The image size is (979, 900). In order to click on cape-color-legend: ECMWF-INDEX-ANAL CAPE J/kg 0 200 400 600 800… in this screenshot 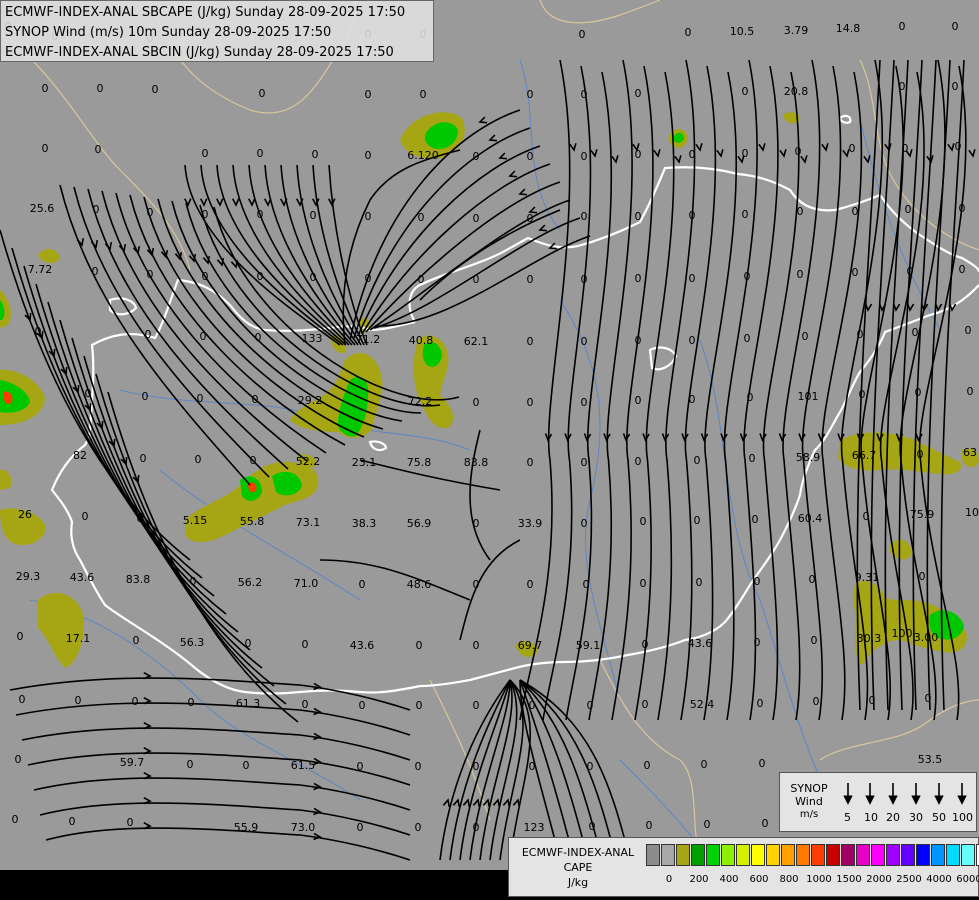, I will do `click(743, 867)`.